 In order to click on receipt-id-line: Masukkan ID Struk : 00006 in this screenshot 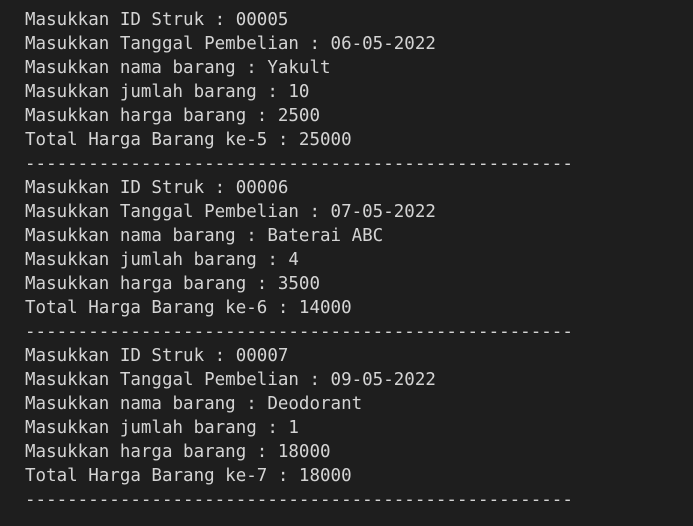, I will do `click(157, 188)`.